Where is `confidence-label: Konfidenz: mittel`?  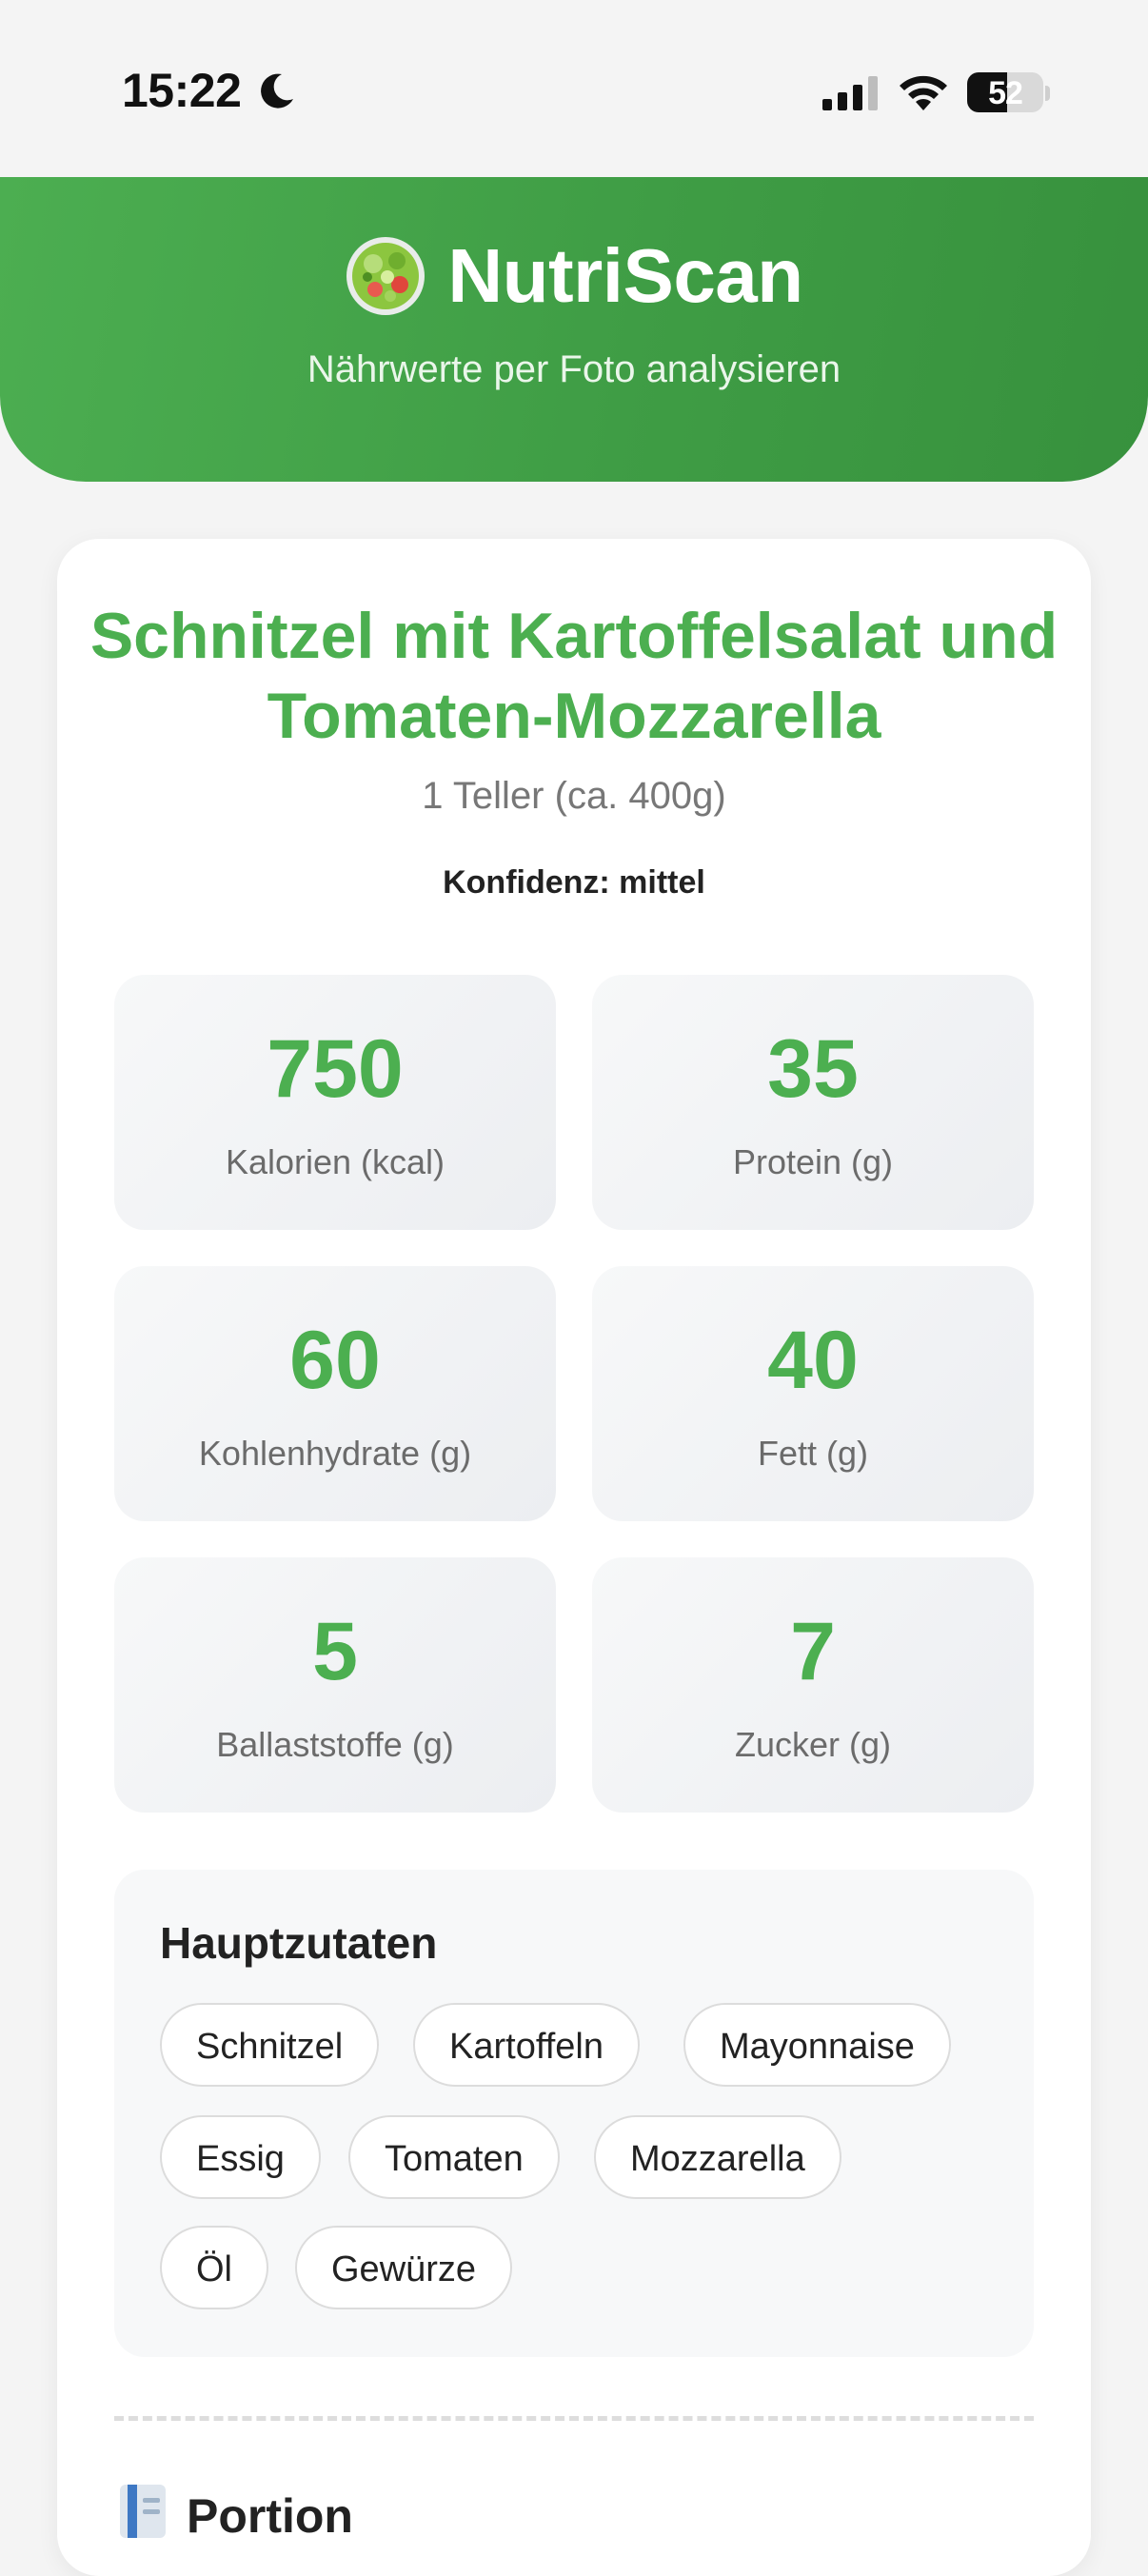
confidence-label: Konfidenz: mittel is located at coordinates (574, 883).